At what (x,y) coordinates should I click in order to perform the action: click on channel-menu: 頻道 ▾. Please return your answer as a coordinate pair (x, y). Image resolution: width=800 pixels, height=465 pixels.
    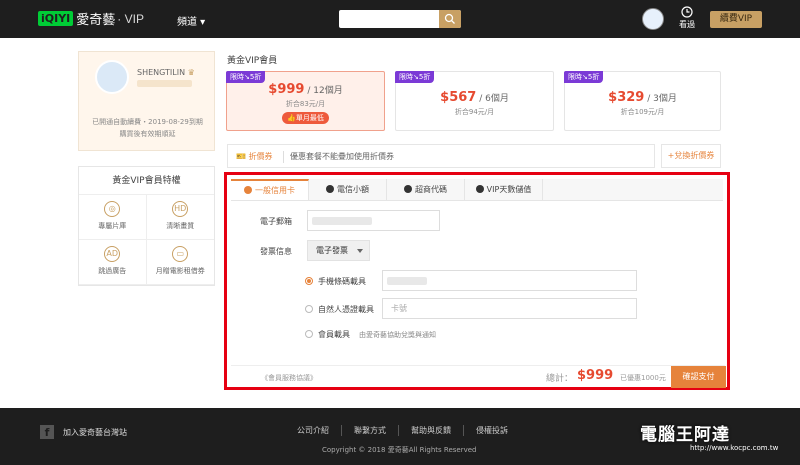
    Looking at the image, I should click on (191, 20).